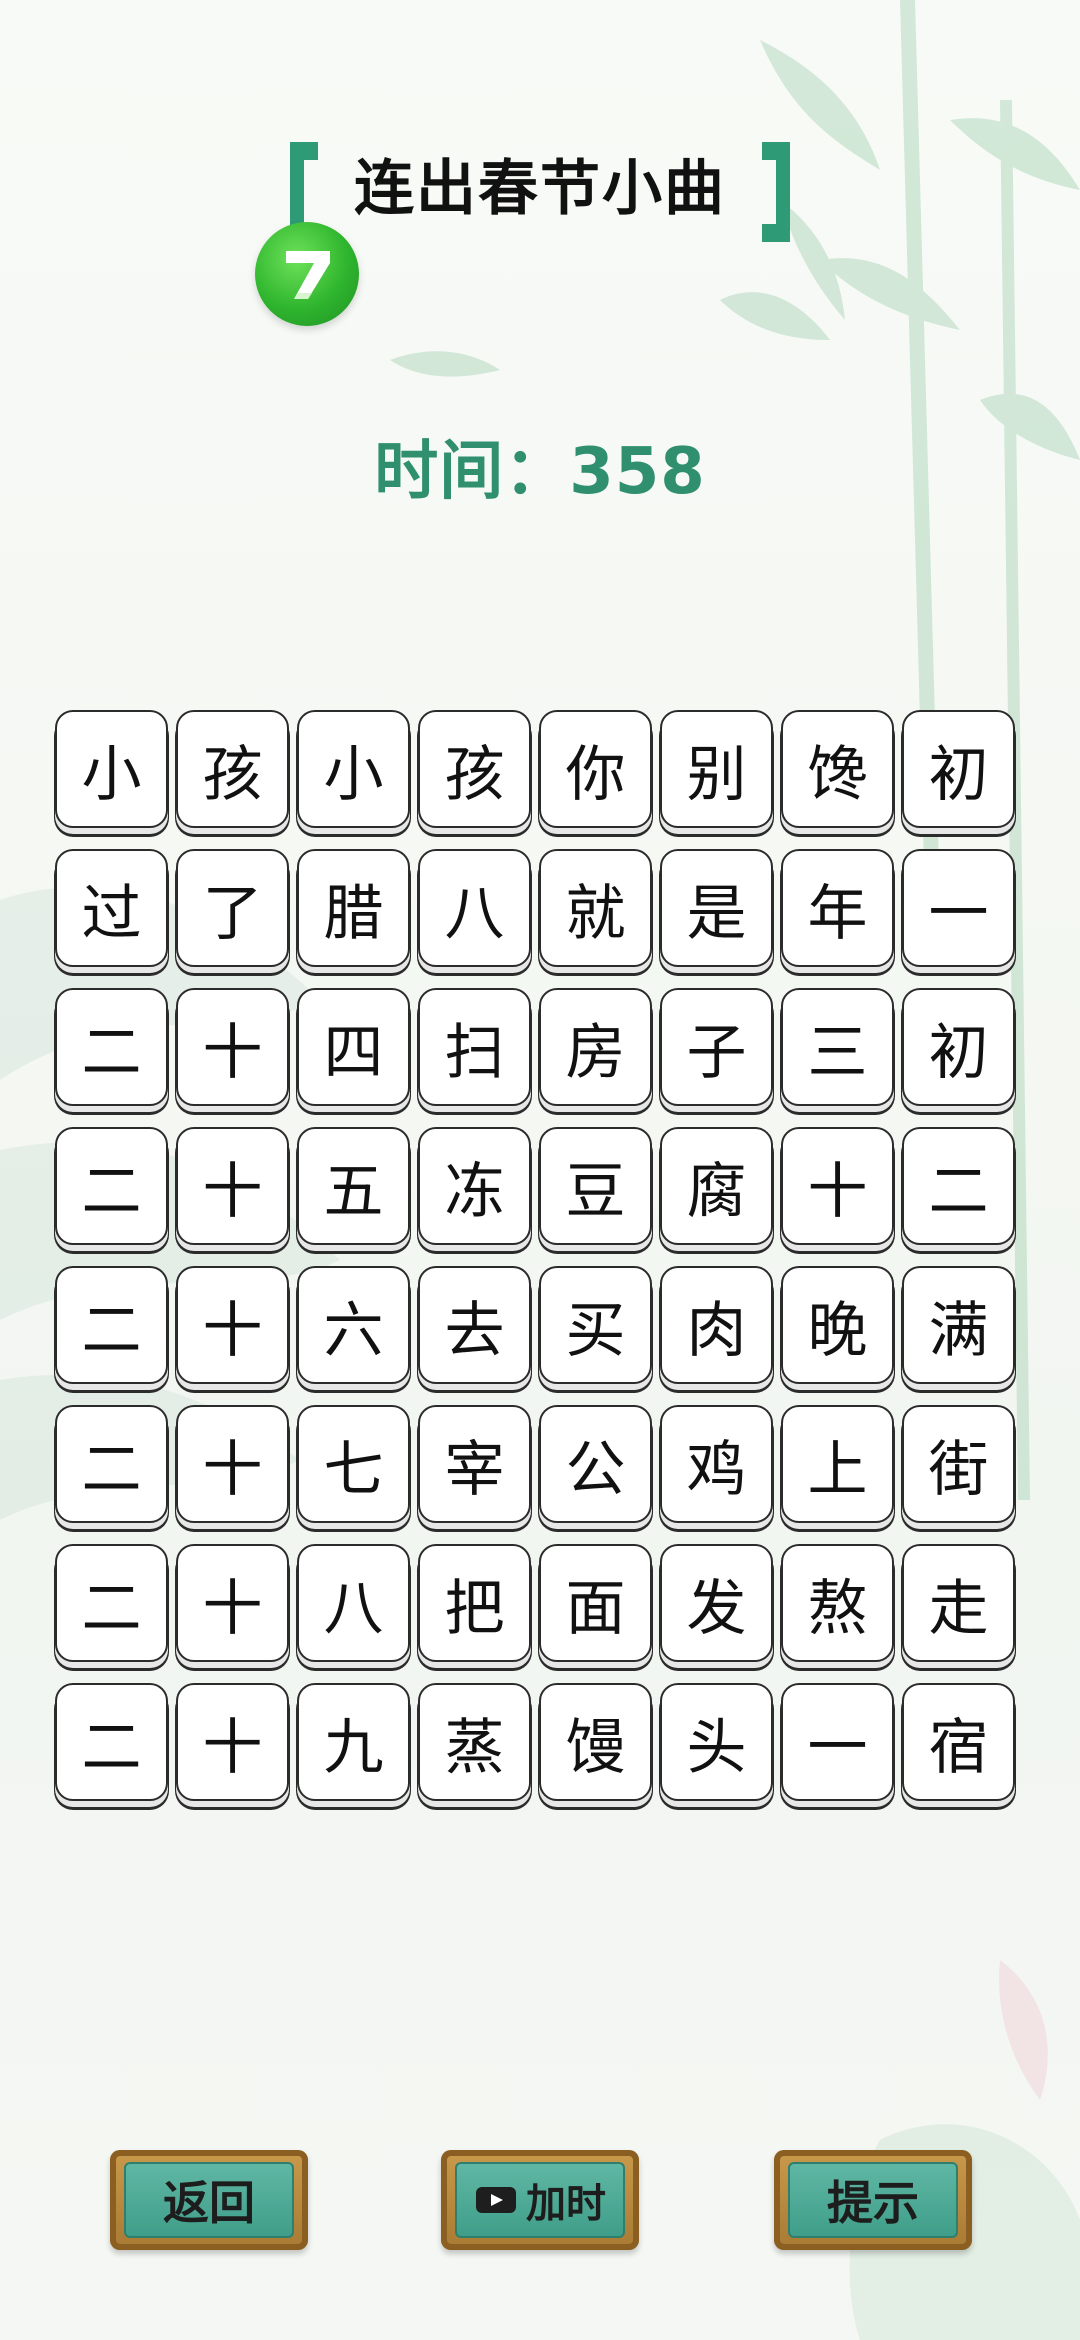 This screenshot has height=2340, width=1080. What do you see at coordinates (472, 472) in the screenshot?
I see `timer-label: 时间：` at bounding box center [472, 472].